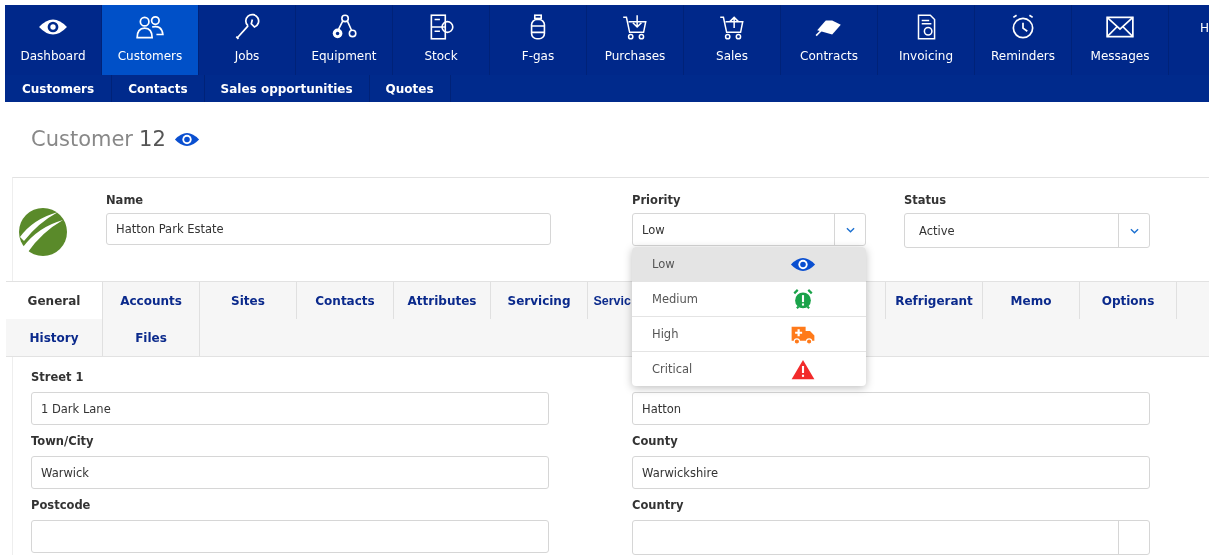 The image size is (1209, 556). I want to click on status-select: Active, so click(1027, 230).